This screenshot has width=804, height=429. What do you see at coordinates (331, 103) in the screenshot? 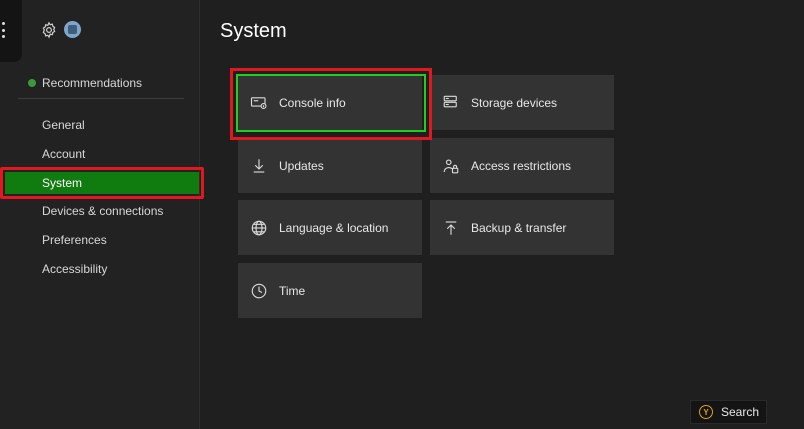
I see `focus-ring` at bounding box center [331, 103].